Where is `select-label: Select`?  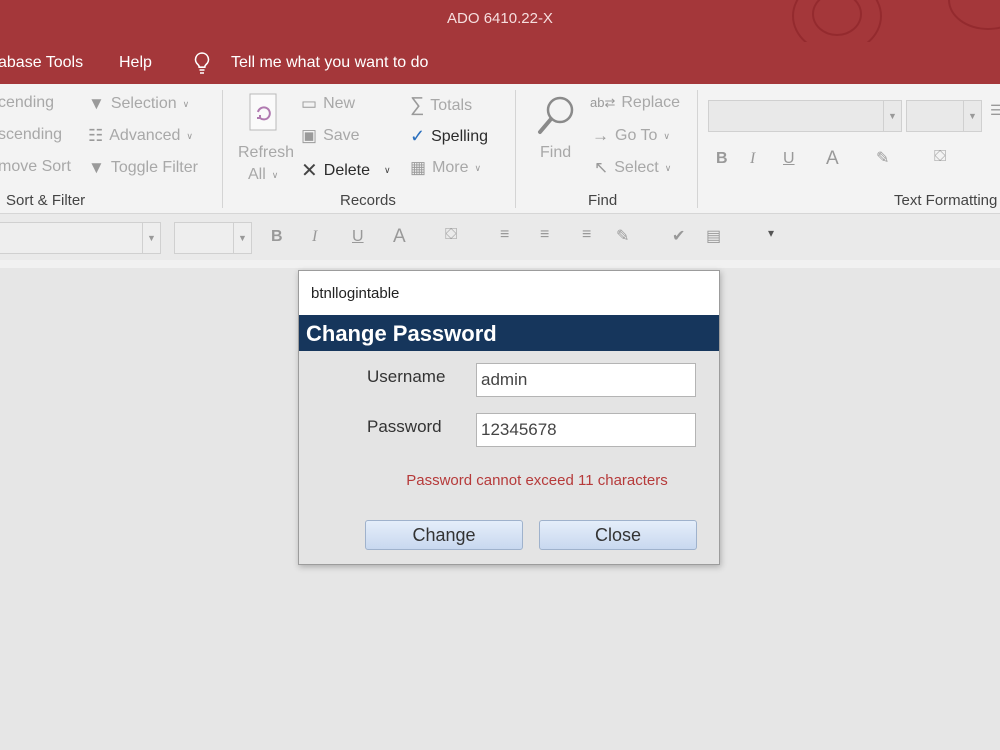 select-label: Select is located at coordinates (636, 167).